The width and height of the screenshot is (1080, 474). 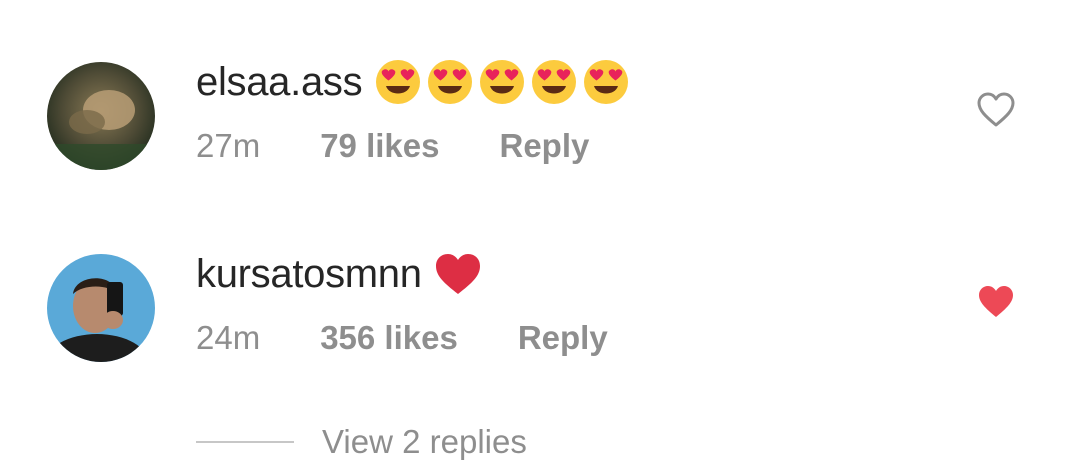 What do you see at coordinates (996, 302) in the screenshot?
I see `like-heart-filled-icon` at bounding box center [996, 302].